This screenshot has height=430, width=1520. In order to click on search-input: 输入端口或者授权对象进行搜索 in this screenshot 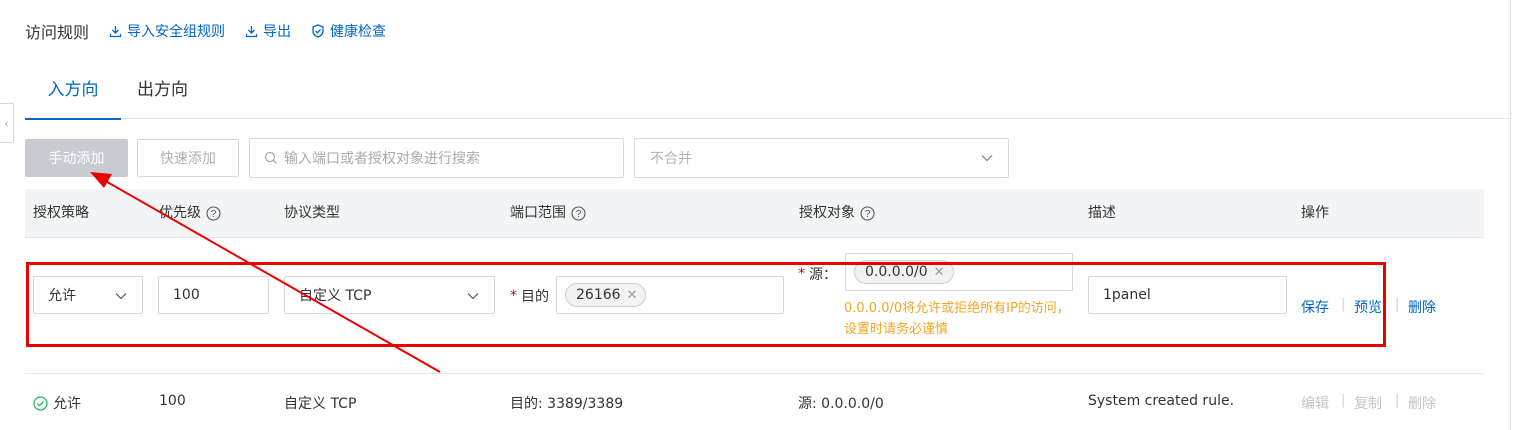, I will do `click(436, 158)`.